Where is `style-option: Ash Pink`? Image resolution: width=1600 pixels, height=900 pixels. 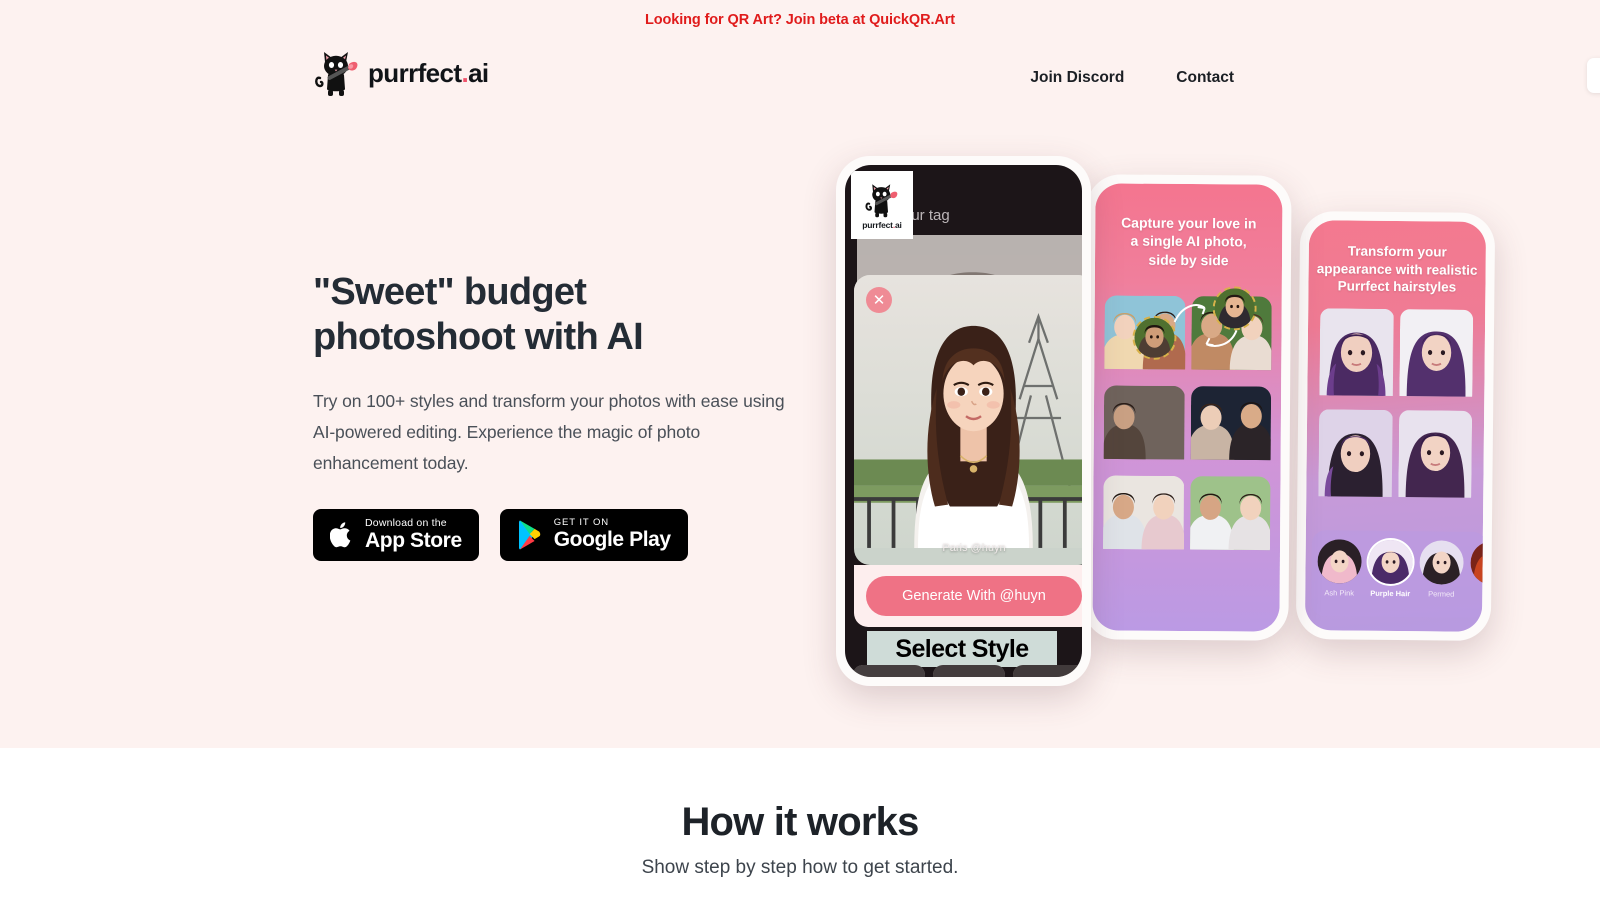
style-option: Ash Pink is located at coordinates (1339, 568).